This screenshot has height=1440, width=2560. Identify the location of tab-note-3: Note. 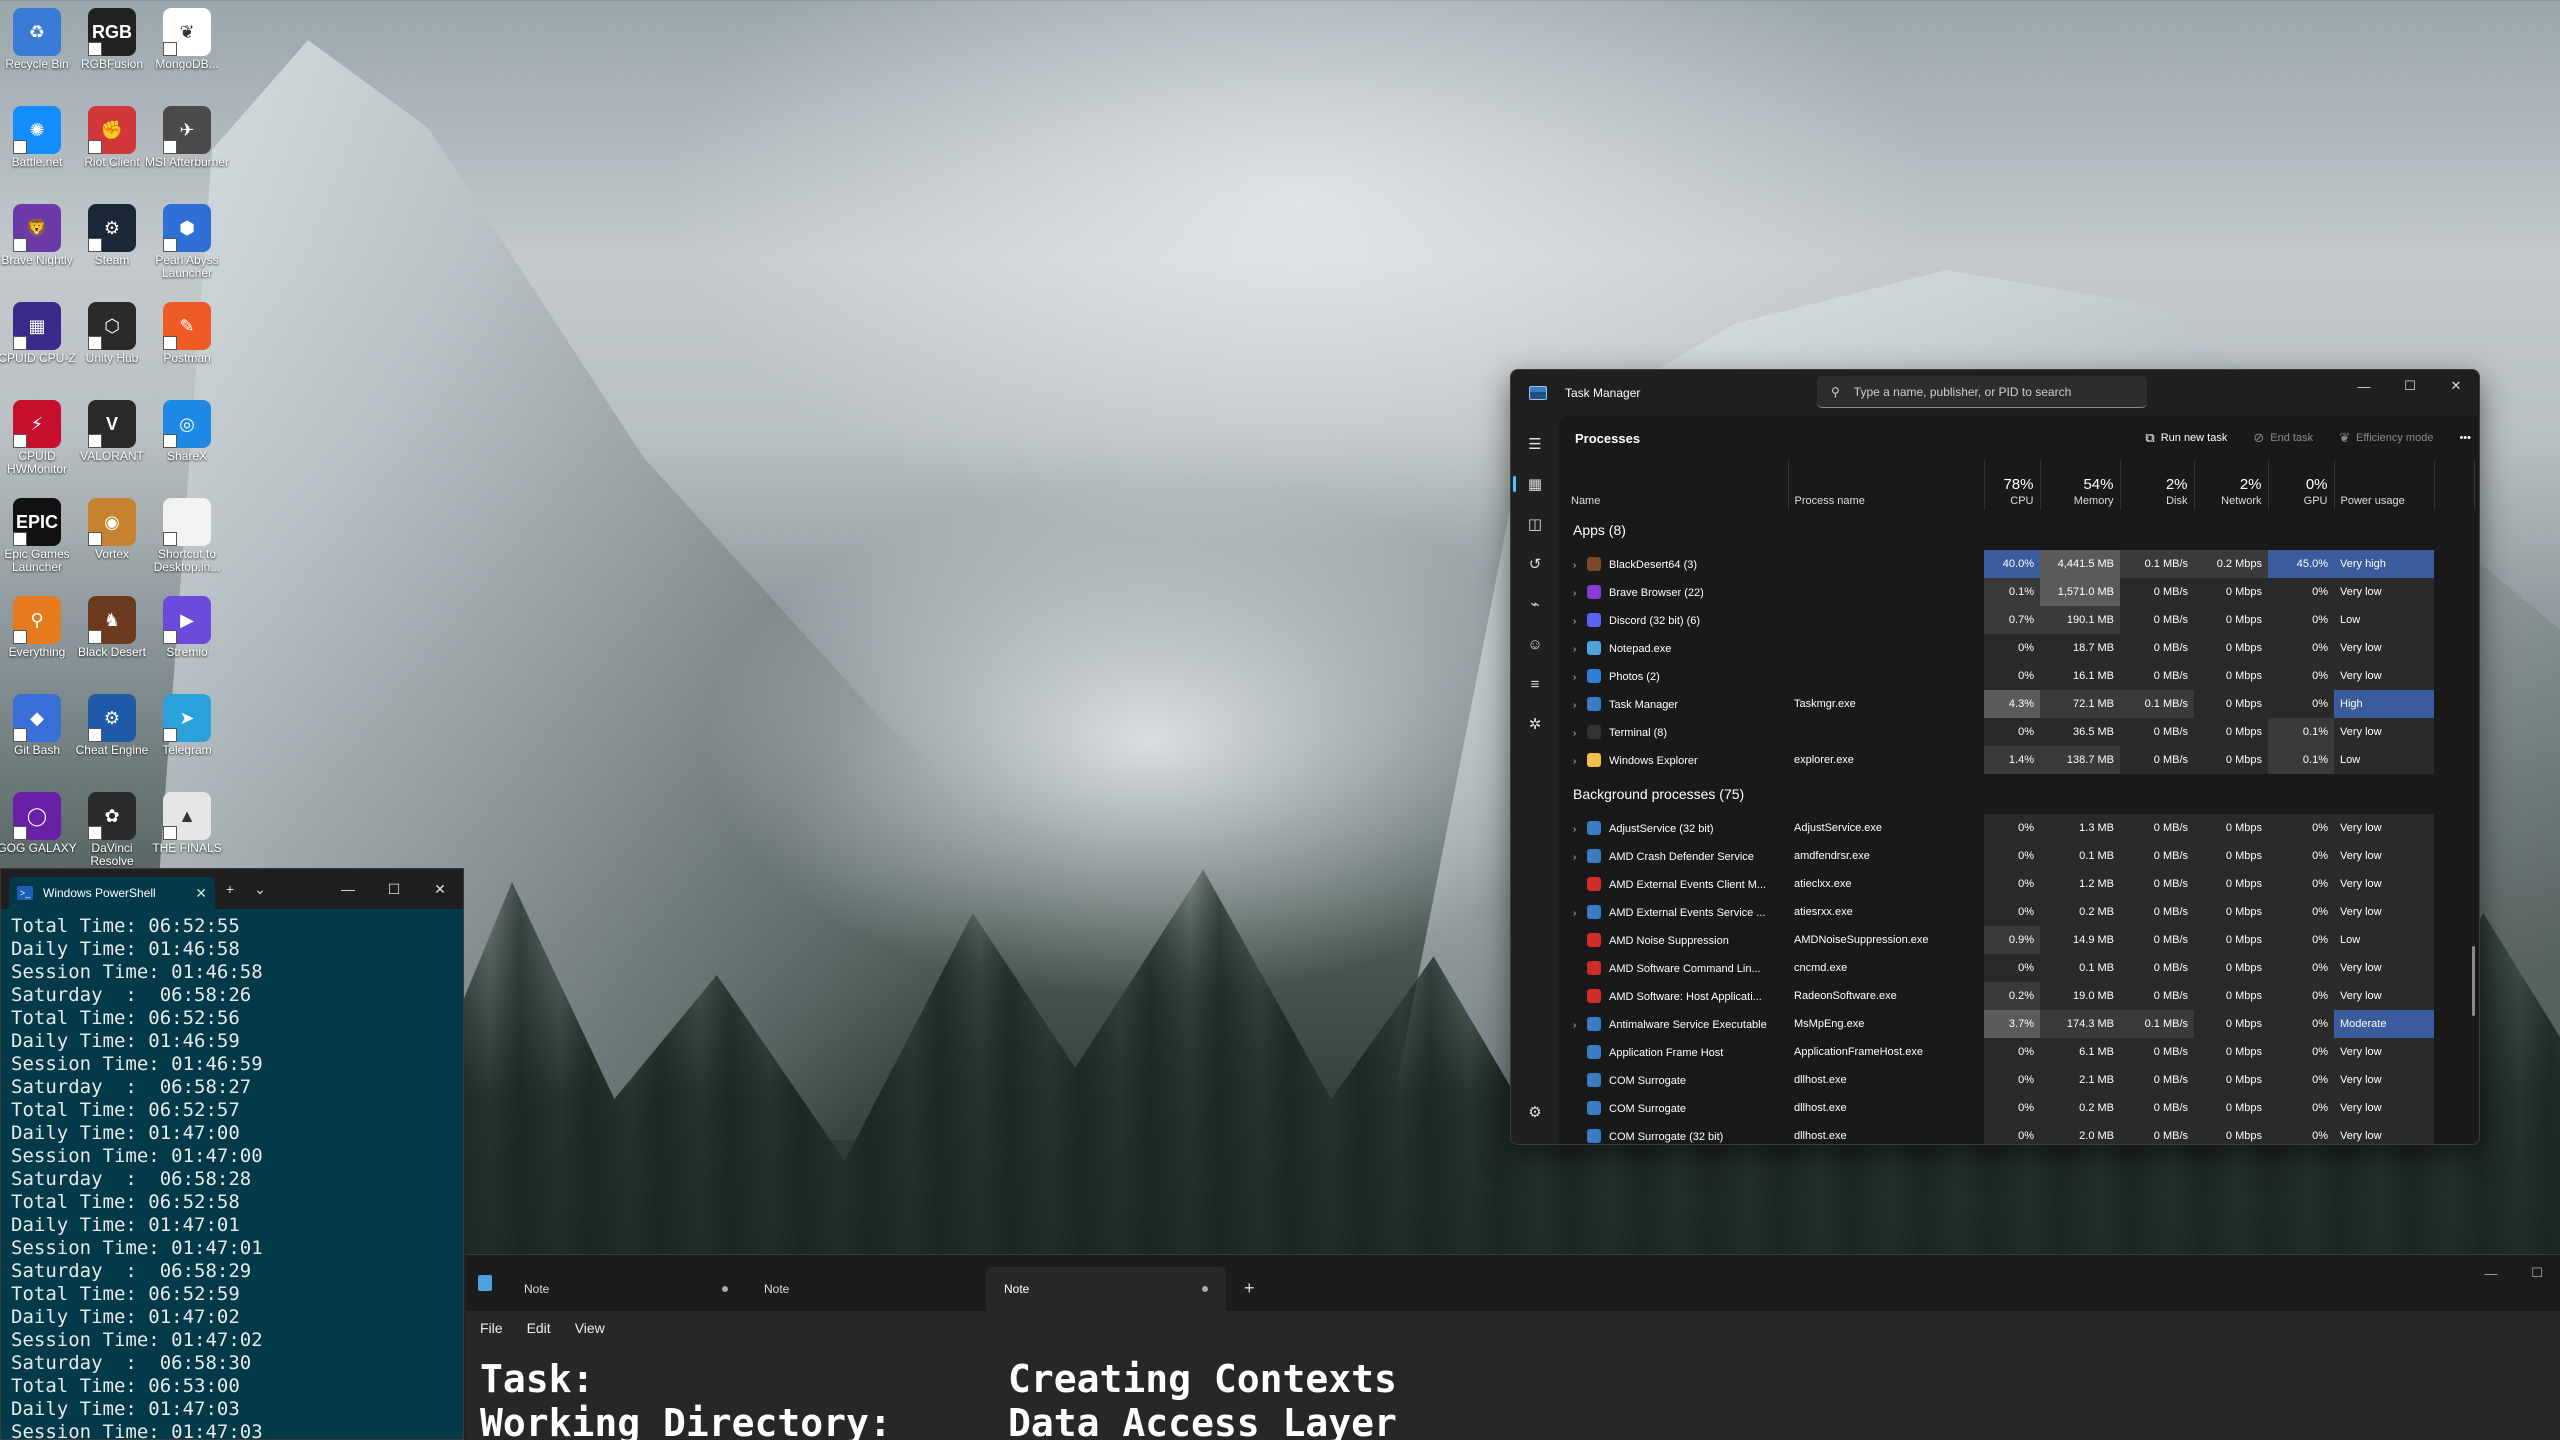
(1106, 1289).